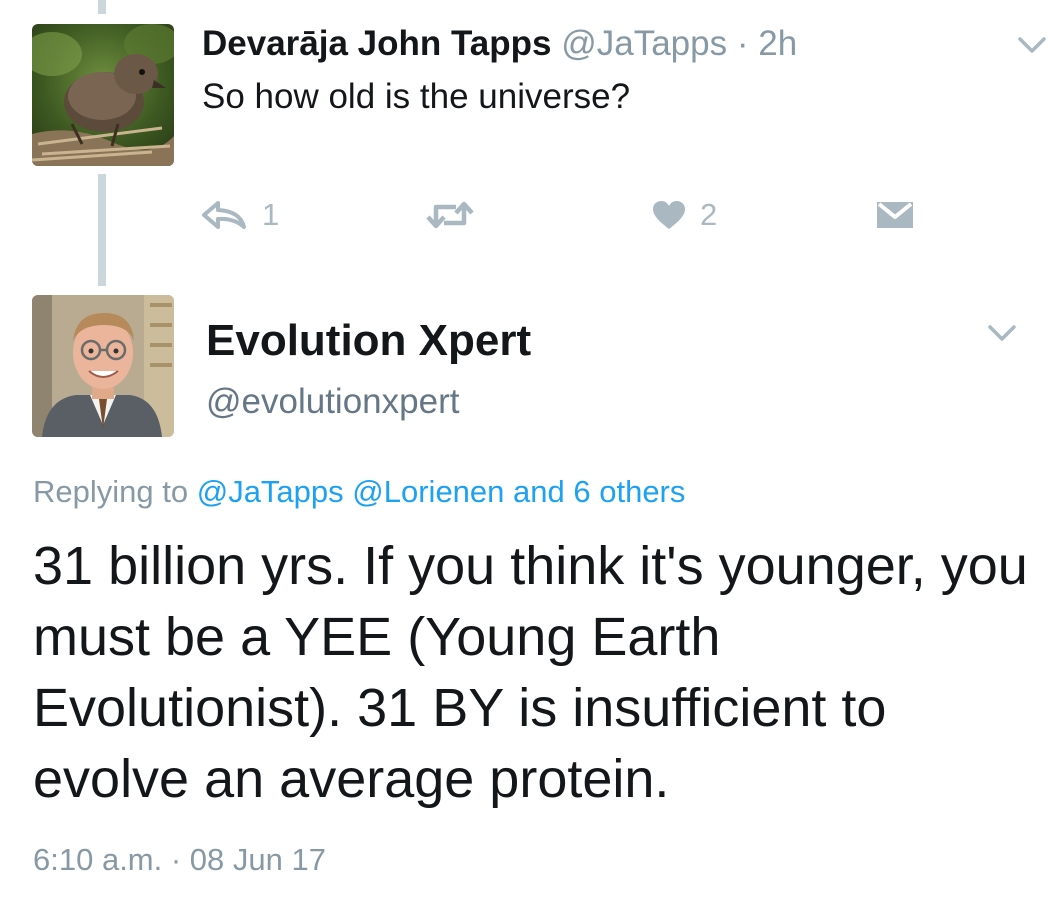  What do you see at coordinates (644, 43) in the screenshot?
I see `author-handle: @JaTapps` at bounding box center [644, 43].